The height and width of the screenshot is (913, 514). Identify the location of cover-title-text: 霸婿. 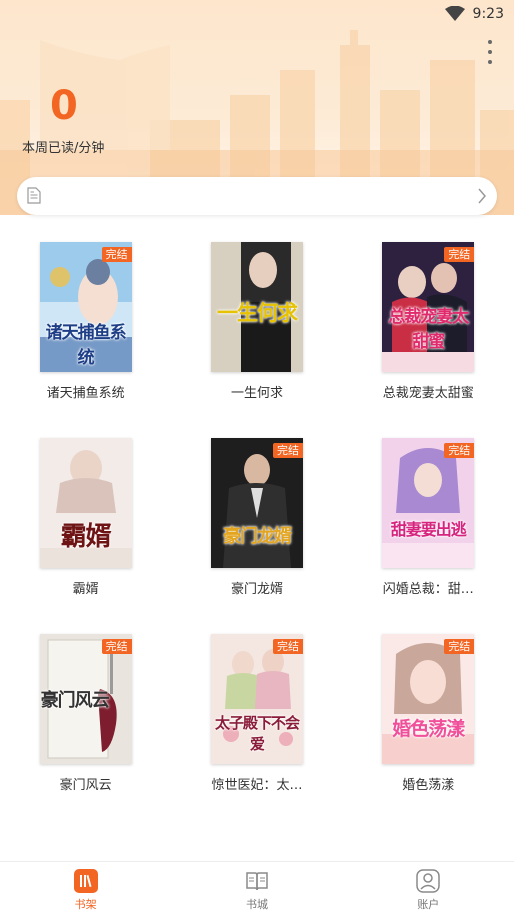
(86, 537).